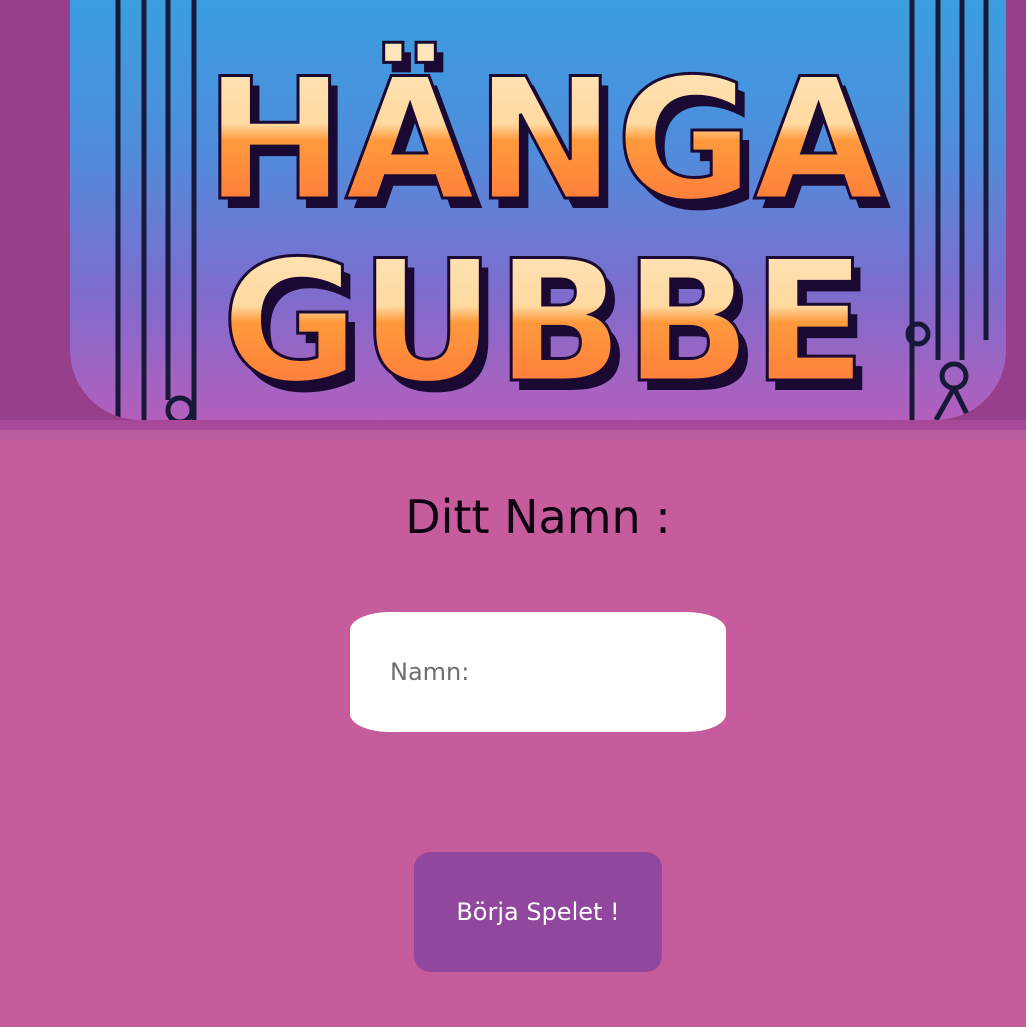 This screenshot has width=1026, height=1027. I want to click on start-game-button: Börja Spelet !, so click(538, 912).